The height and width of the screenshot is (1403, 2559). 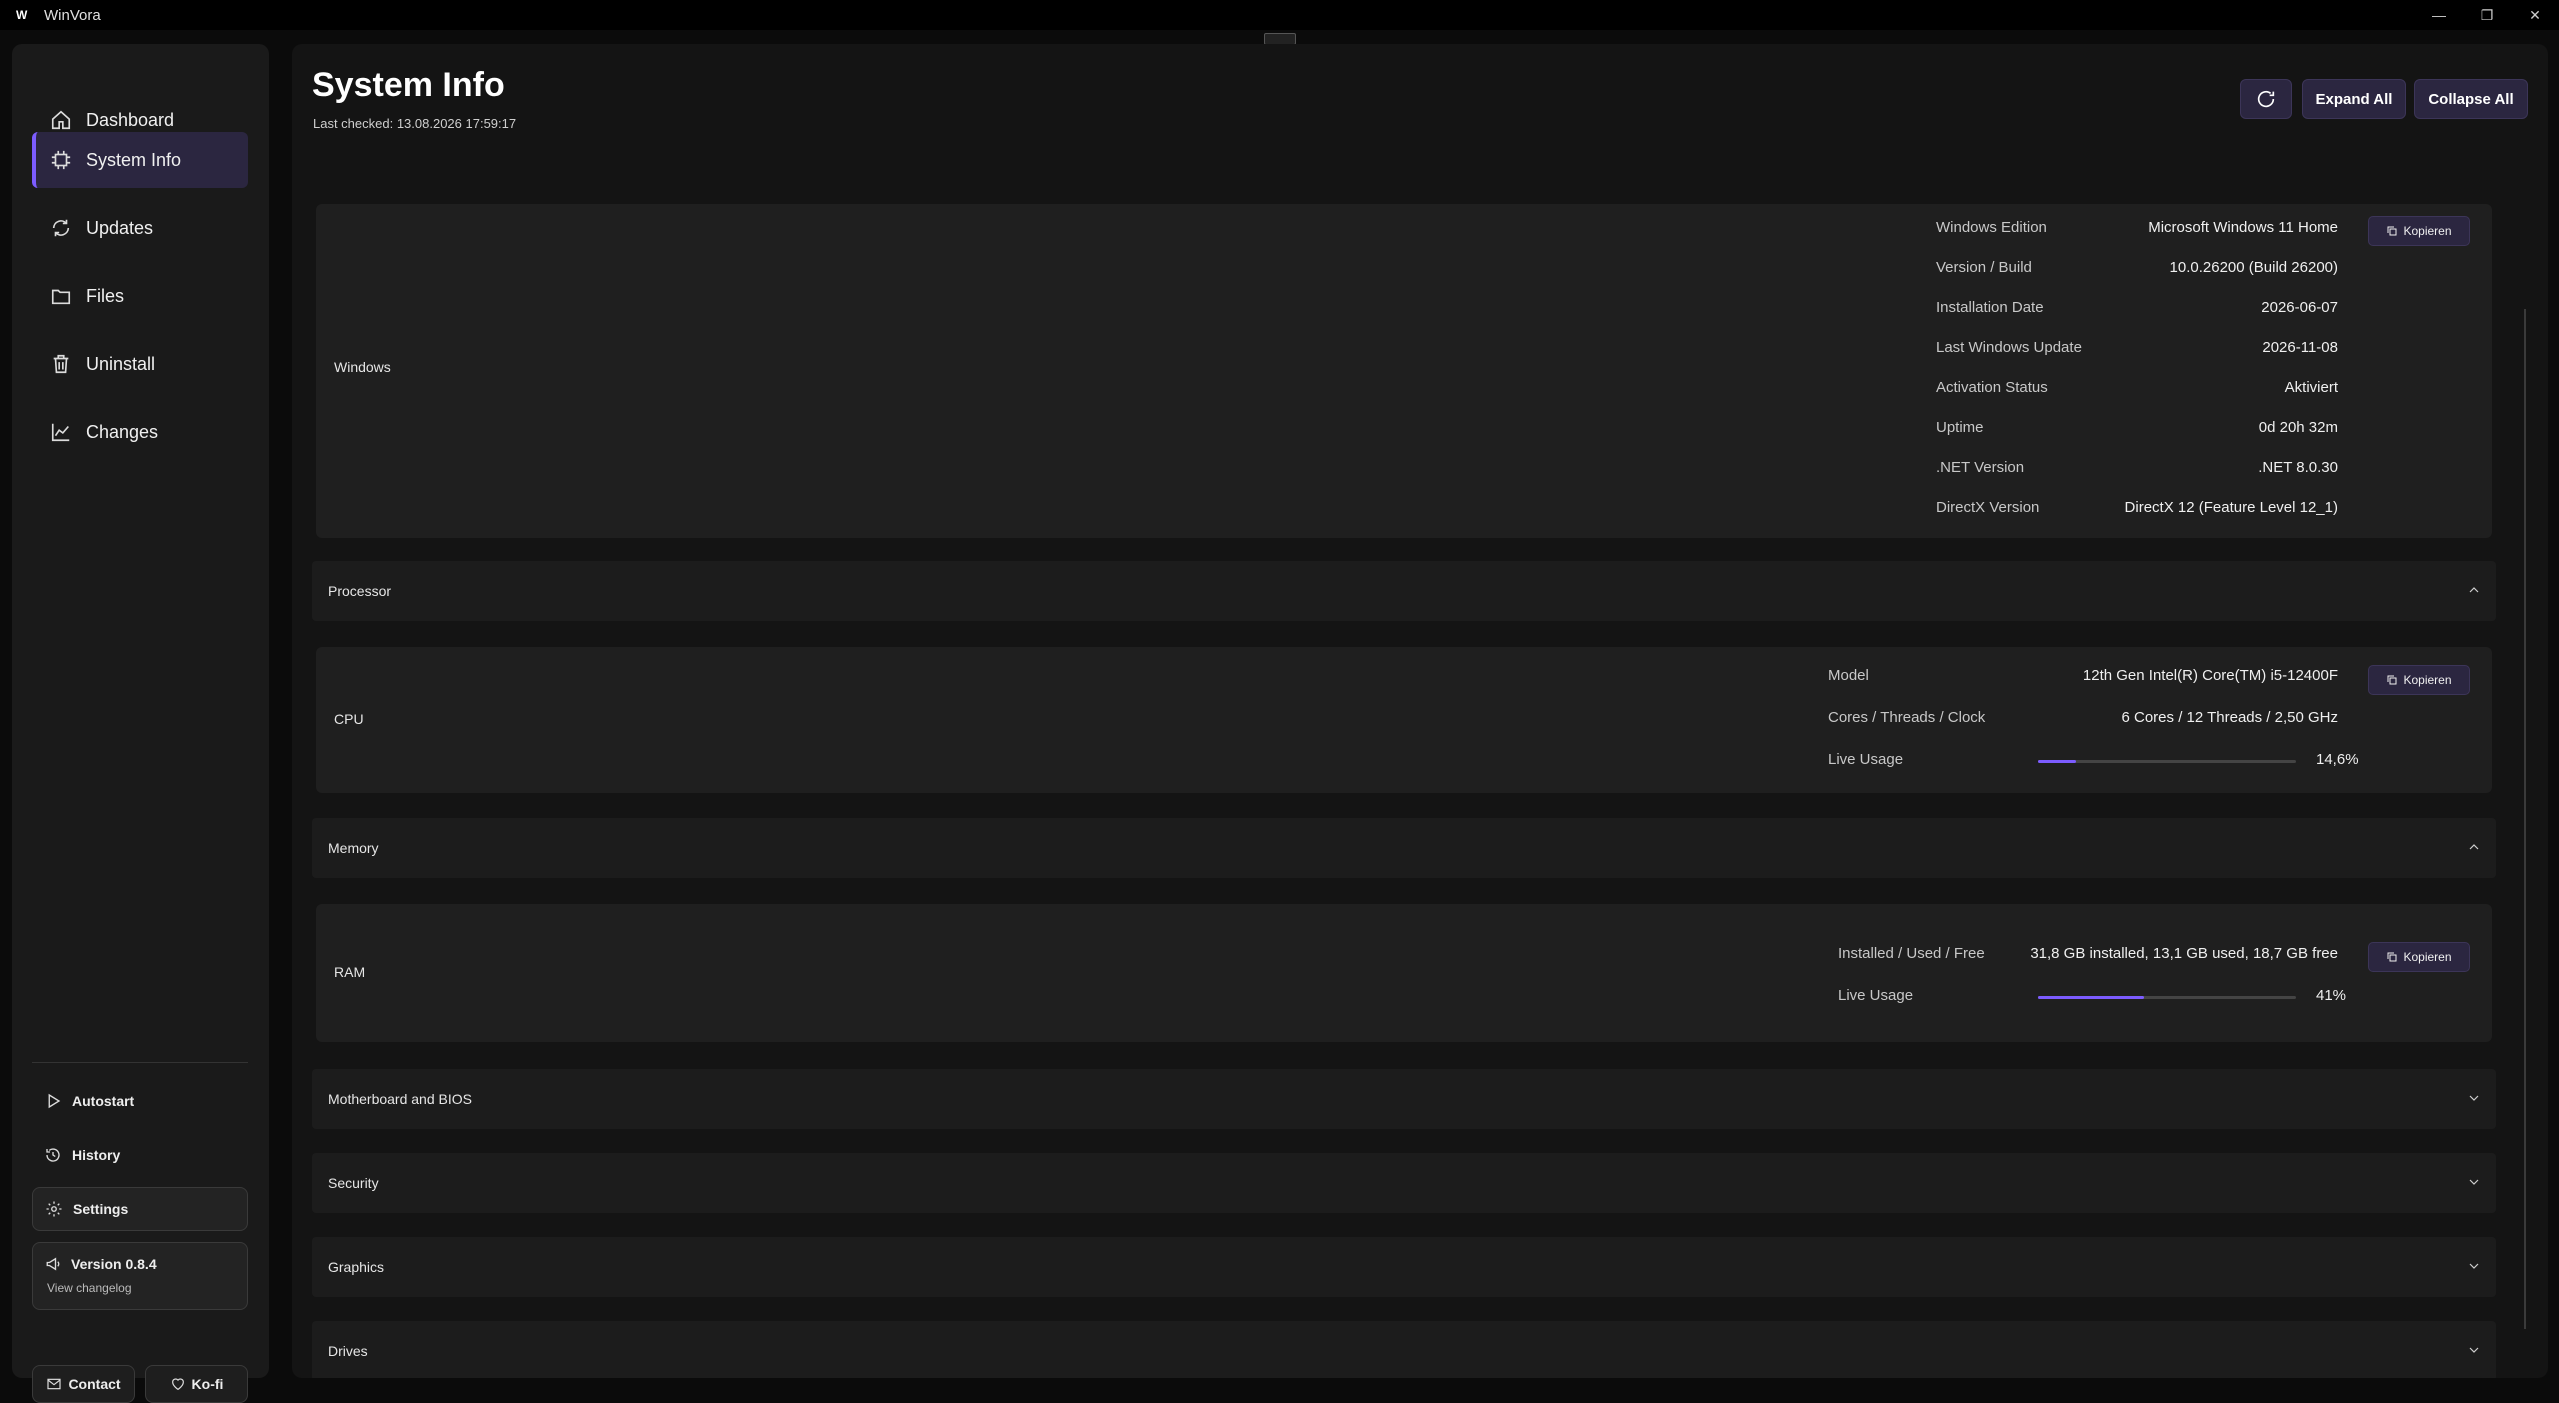 What do you see at coordinates (2471, 99) in the screenshot?
I see `collapse-all-button: Collapse All` at bounding box center [2471, 99].